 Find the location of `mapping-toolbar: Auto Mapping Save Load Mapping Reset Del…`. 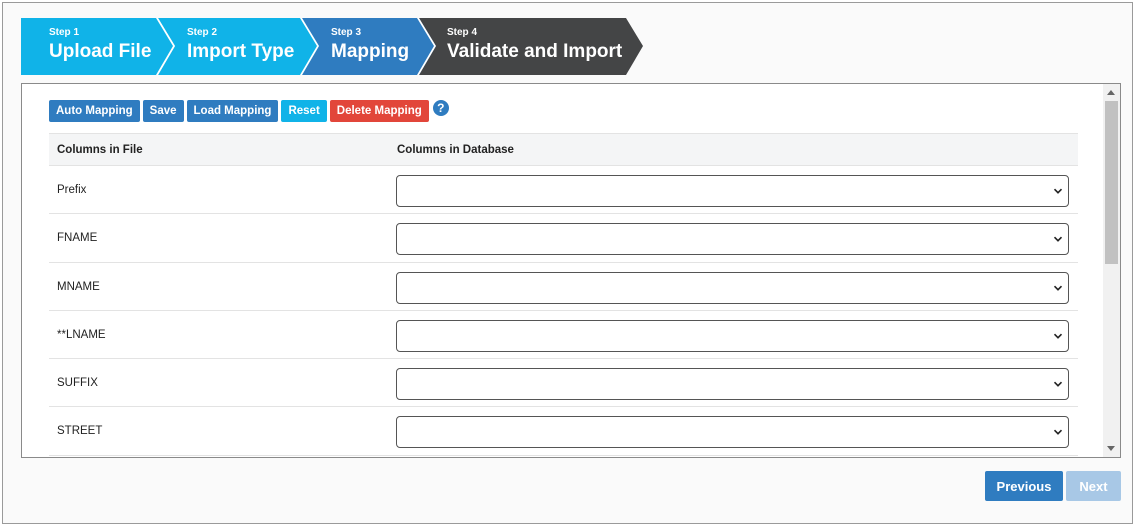

mapping-toolbar: Auto Mapping Save Load Mapping Reset Del… is located at coordinates (249, 111).